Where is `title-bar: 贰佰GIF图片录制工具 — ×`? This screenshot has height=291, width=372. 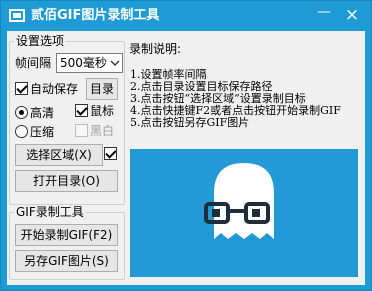 title-bar: 贰佰GIF图片录制工具 — × is located at coordinates (186, 16).